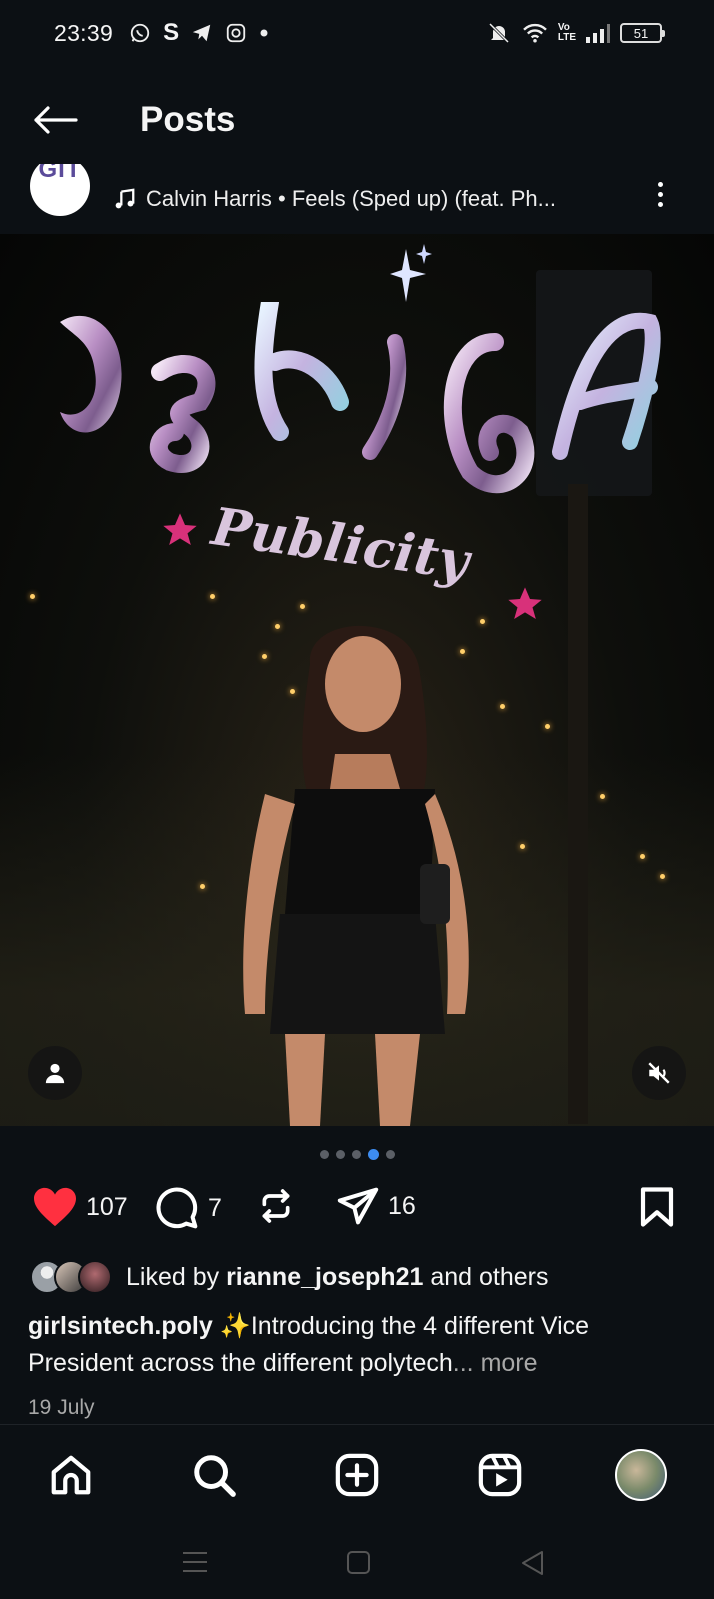 Image resolution: width=714 pixels, height=1599 pixels. I want to click on mute-bell-icon, so click(499, 33).